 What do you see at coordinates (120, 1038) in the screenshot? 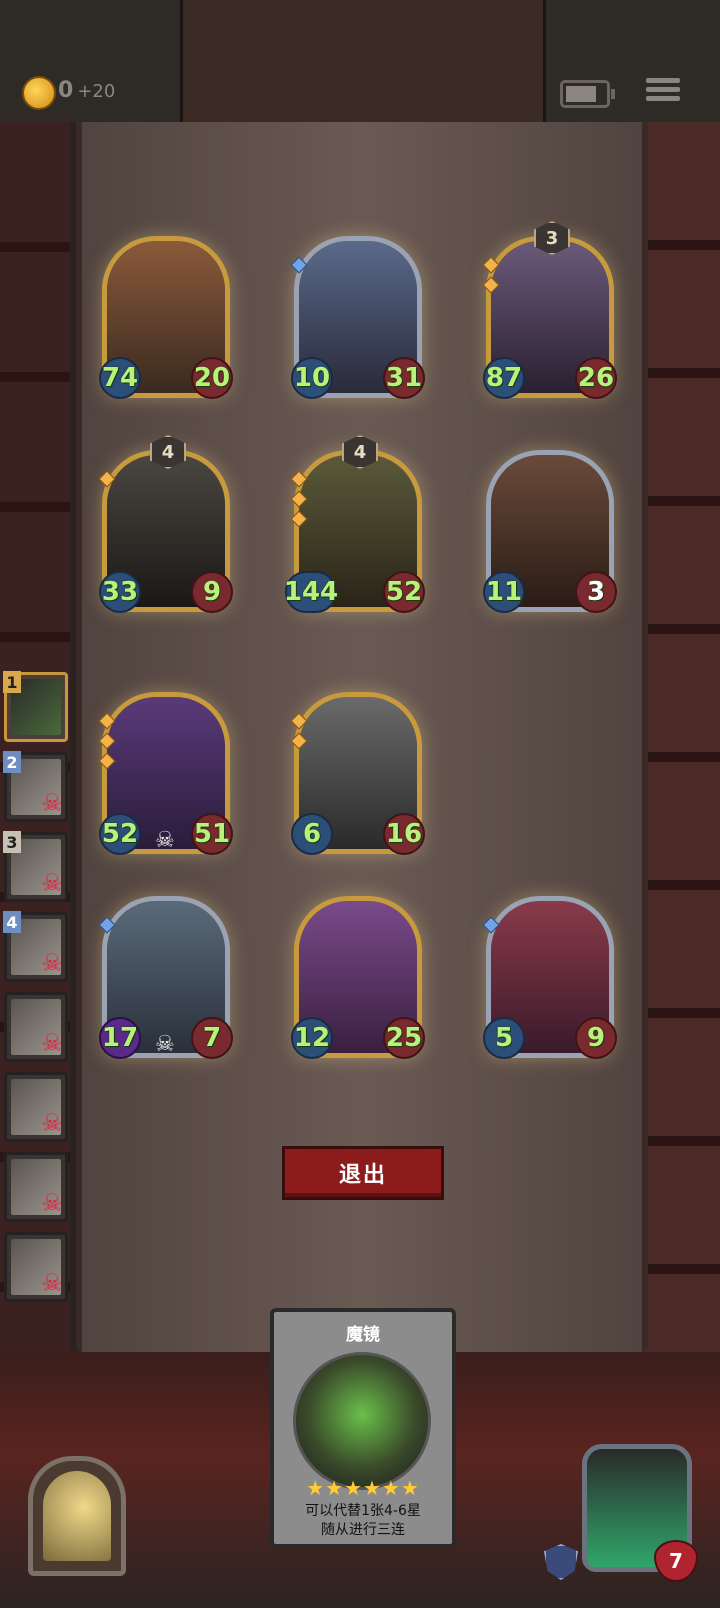
I see `attack-stat: 17` at bounding box center [120, 1038].